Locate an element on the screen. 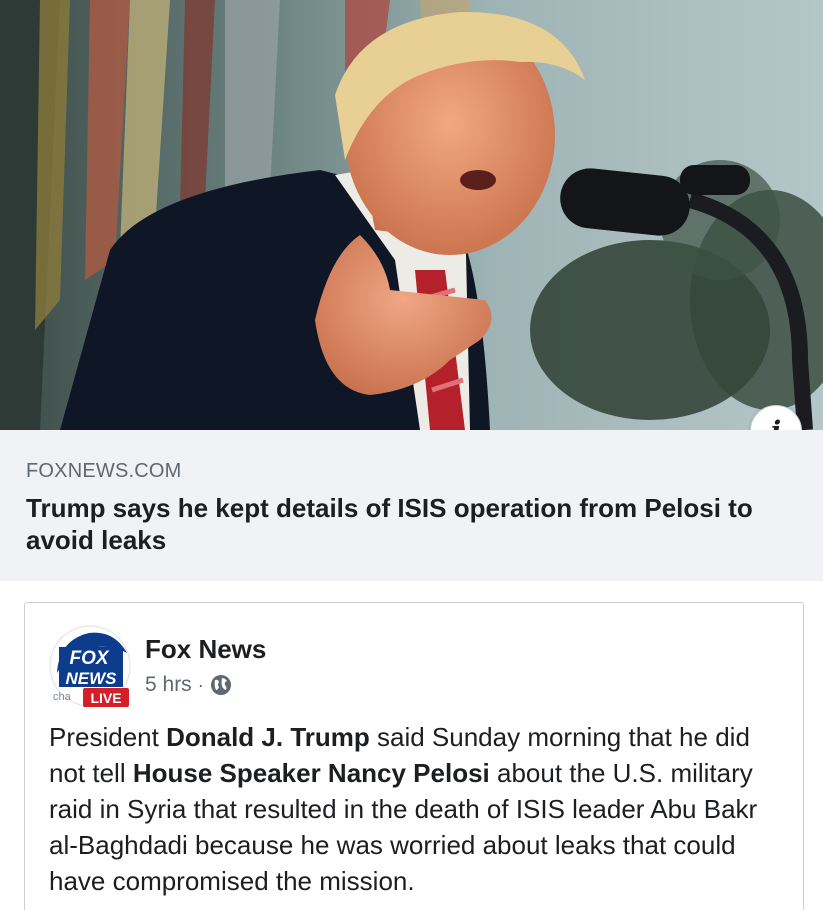  avatar: FOX NEWS cha LIVE is located at coordinates (90, 666).